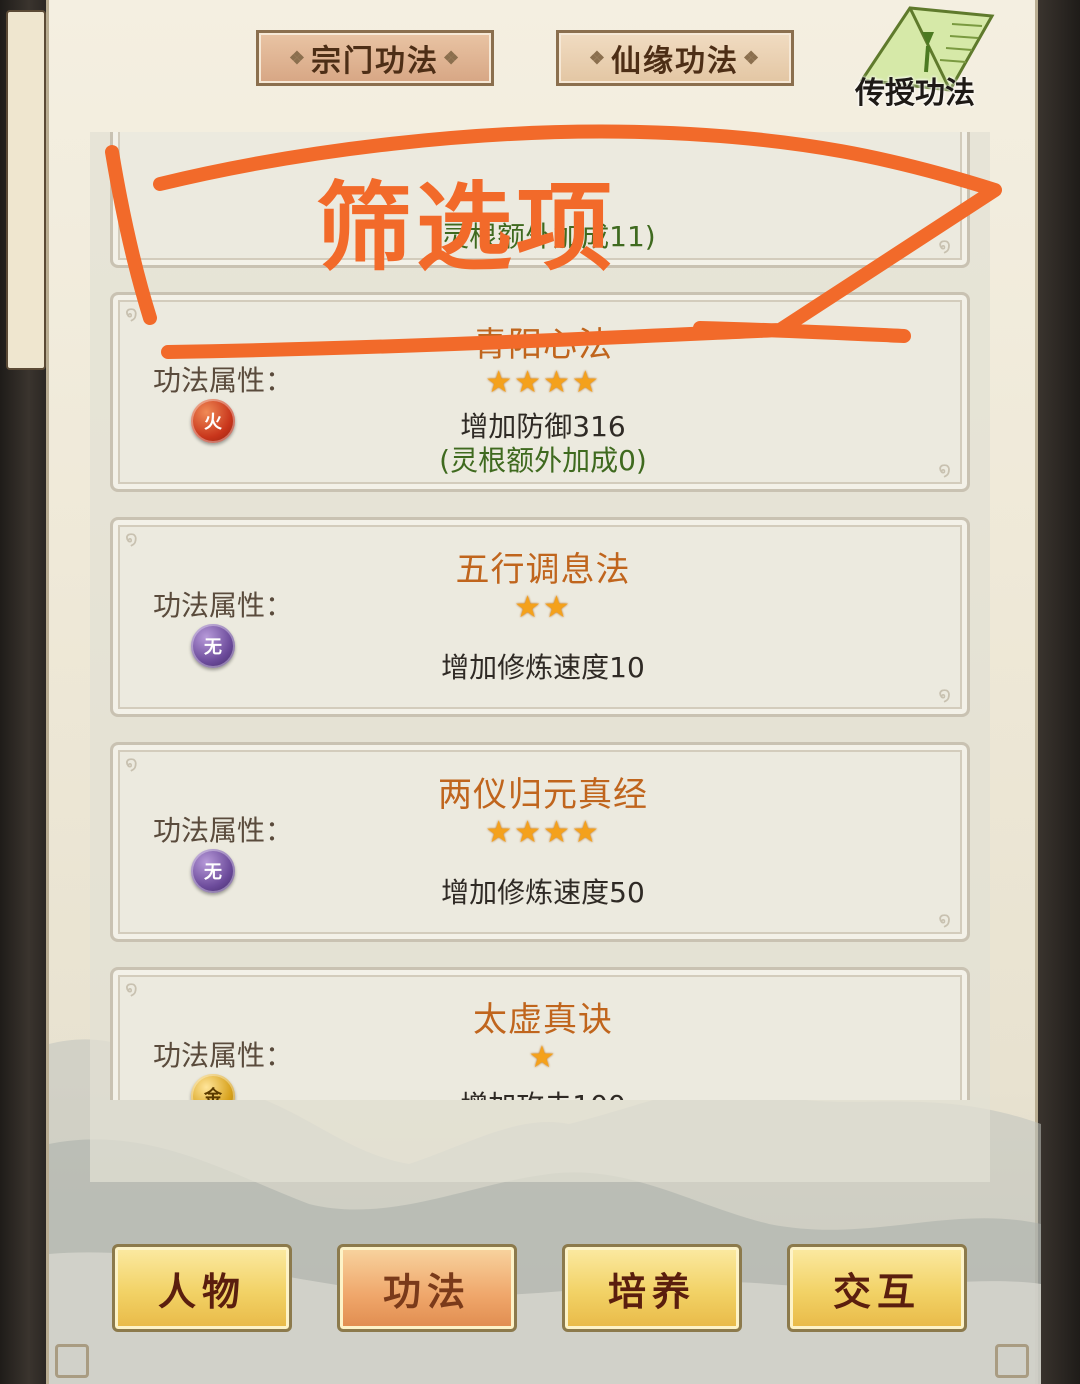 This screenshot has height=1384, width=1080. What do you see at coordinates (466, 228) in the screenshot?
I see `annotation-label: 筛选项` at bounding box center [466, 228].